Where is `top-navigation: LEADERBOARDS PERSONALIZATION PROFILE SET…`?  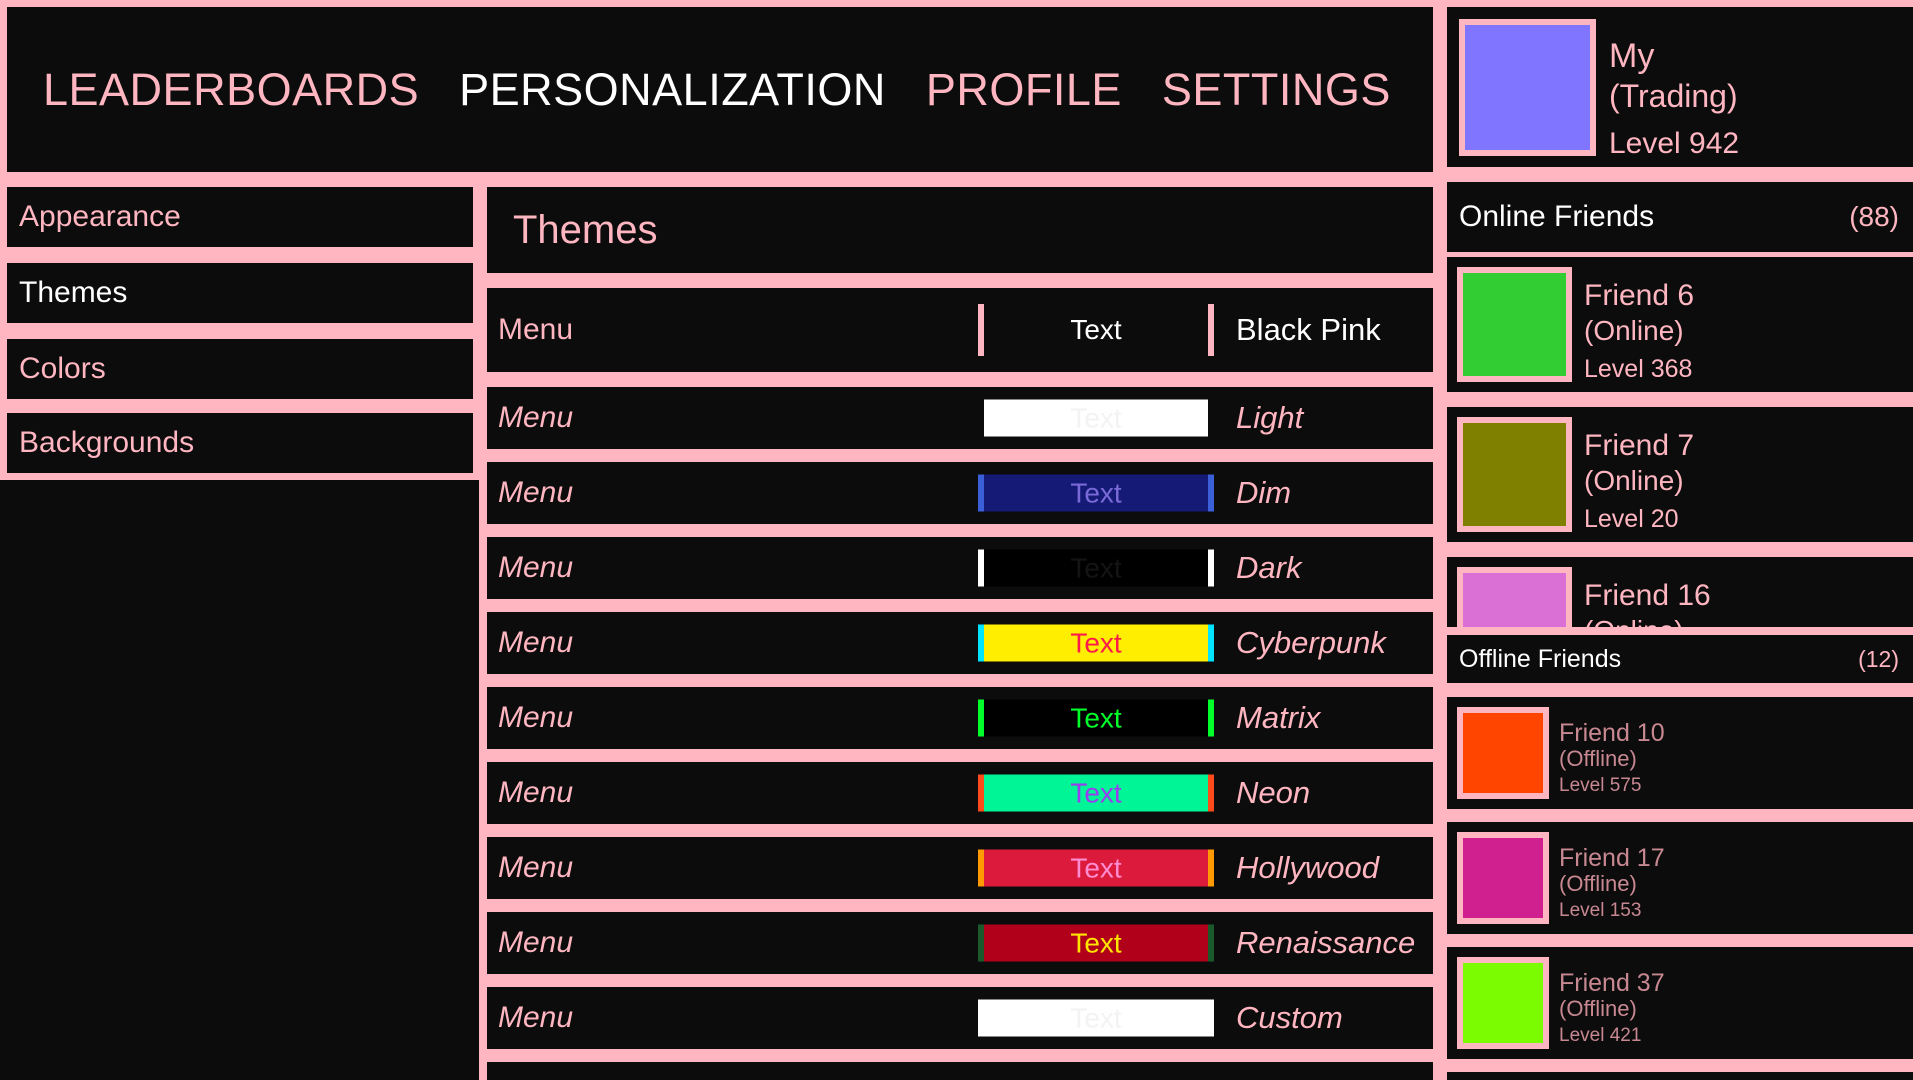
top-navigation: LEADERBOARDS PERSONALIZATION PROFILE SET… is located at coordinates (720, 89).